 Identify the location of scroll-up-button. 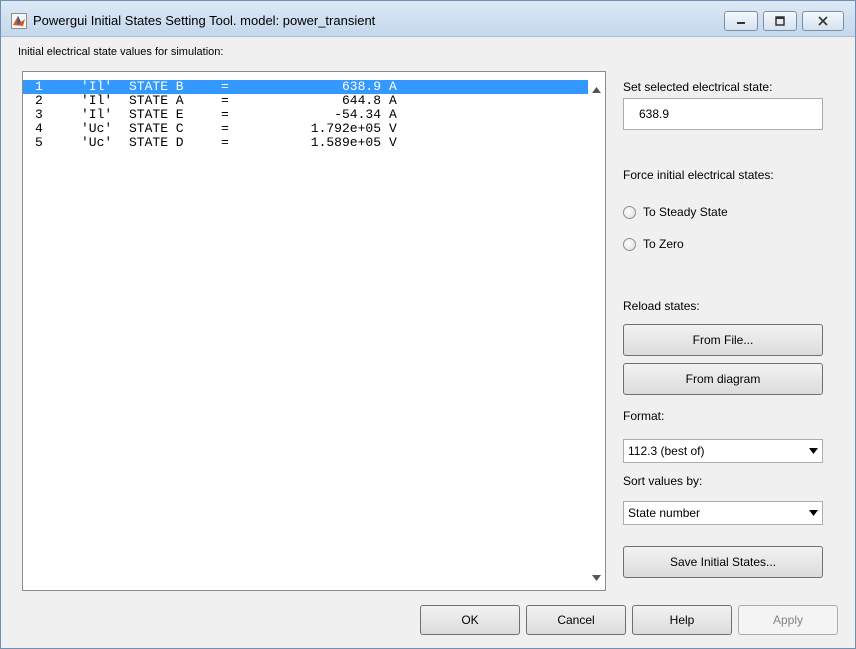
(596, 89).